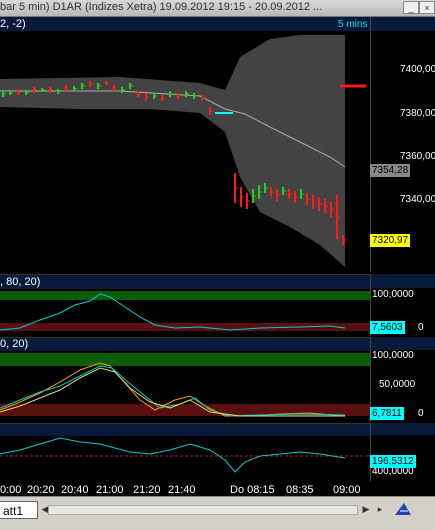 The image size is (435, 530). What do you see at coordinates (353, 24) in the screenshot?
I see `period-label: 5 mins` at bounding box center [353, 24].